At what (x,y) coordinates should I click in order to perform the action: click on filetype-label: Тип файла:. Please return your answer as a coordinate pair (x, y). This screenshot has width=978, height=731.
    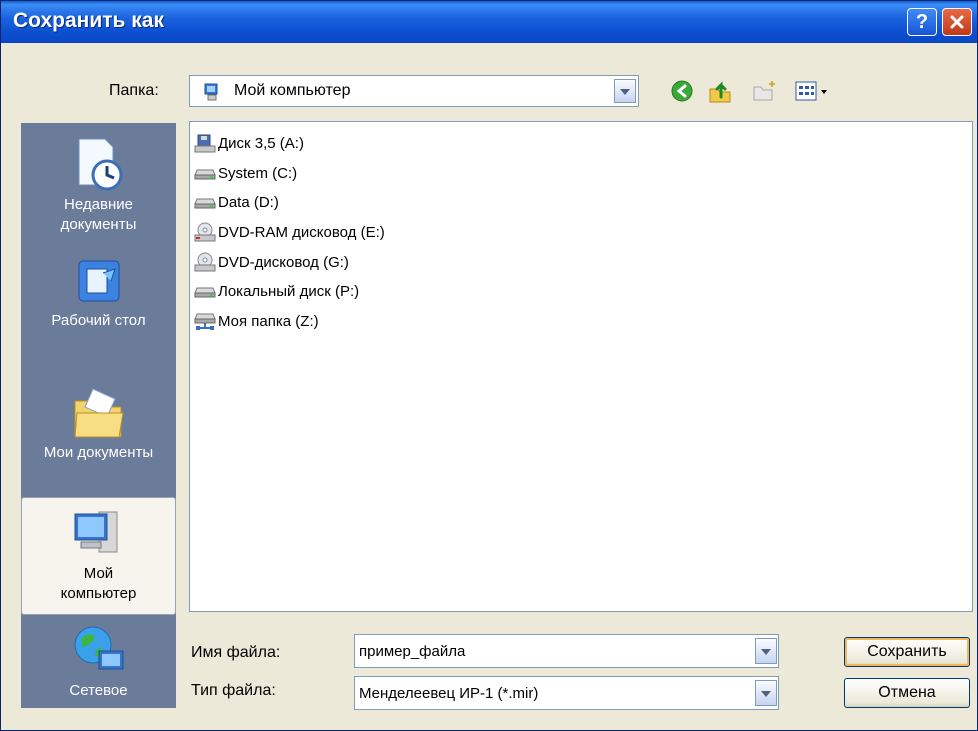
    Looking at the image, I should click on (233, 690).